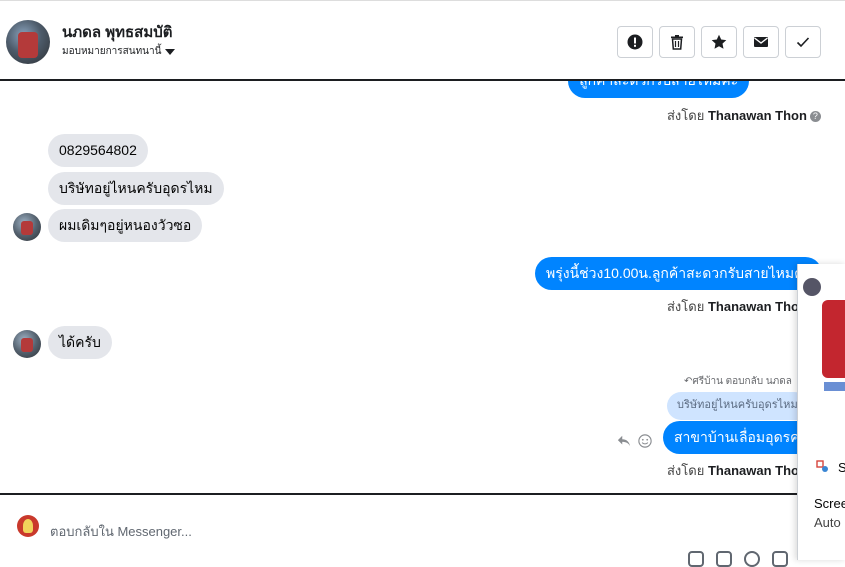 This screenshot has height=567, width=845. What do you see at coordinates (741, 437) in the screenshot?
I see `message-outgoing: สาขาบ้านเลื่อมอุดรคะ` at bounding box center [741, 437].